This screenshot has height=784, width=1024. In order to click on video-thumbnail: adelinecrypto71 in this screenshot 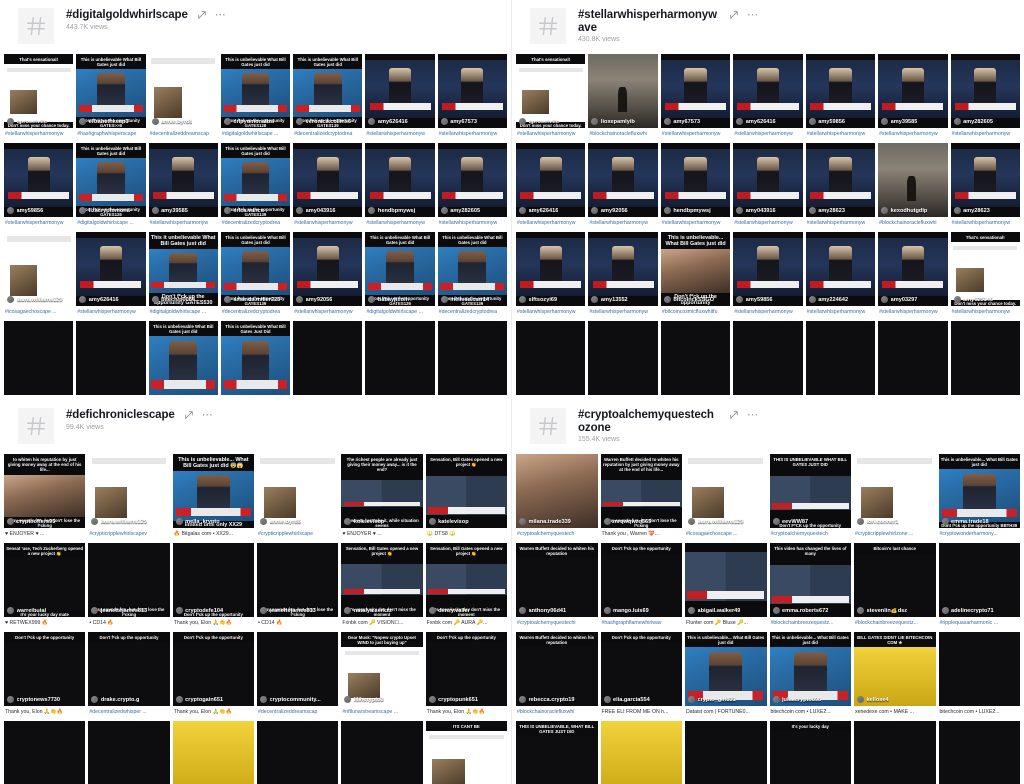, I will do `click(979, 580)`.